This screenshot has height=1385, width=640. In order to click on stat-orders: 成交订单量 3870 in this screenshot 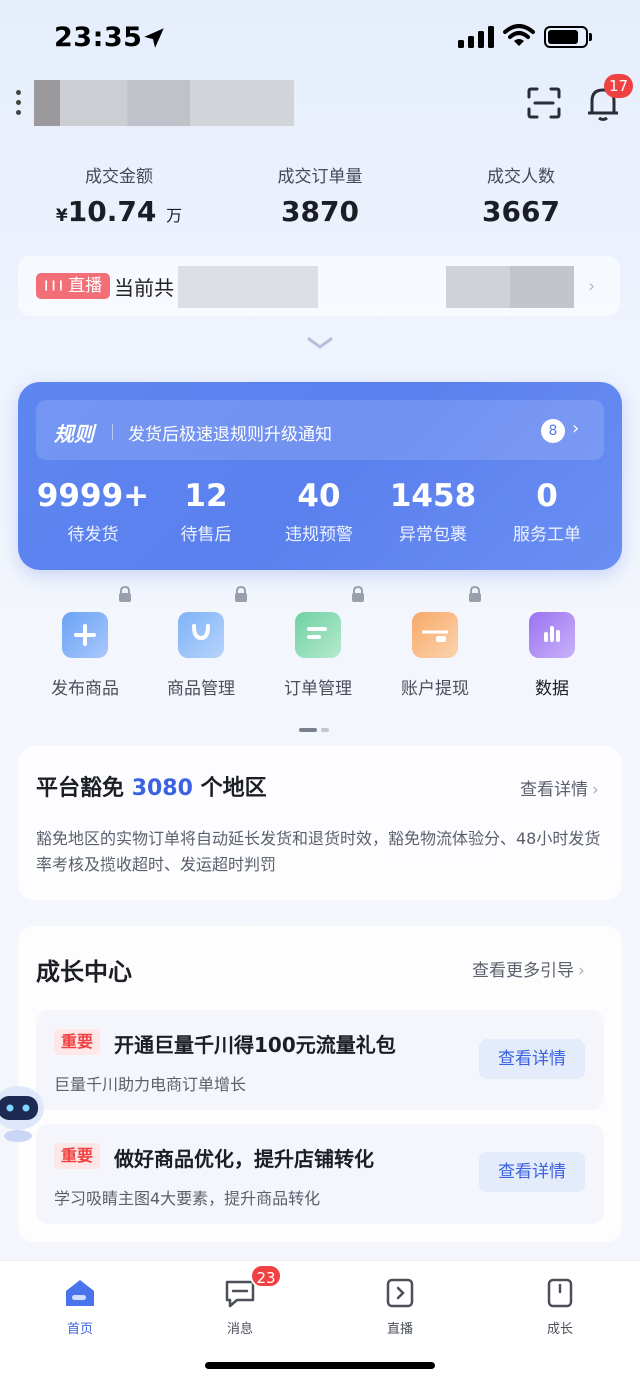, I will do `click(320, 195)`.